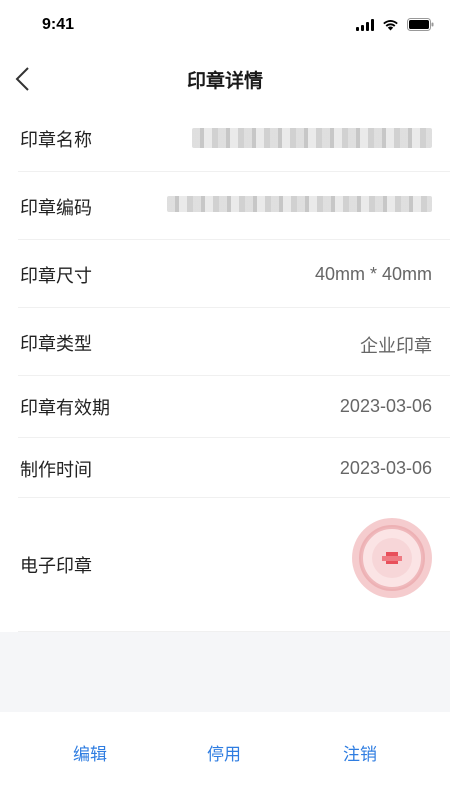  What do you see at coordinates (225, 26) in the screenshot?
I see `status-bar: 9:41` at bounding box center [225, 26].